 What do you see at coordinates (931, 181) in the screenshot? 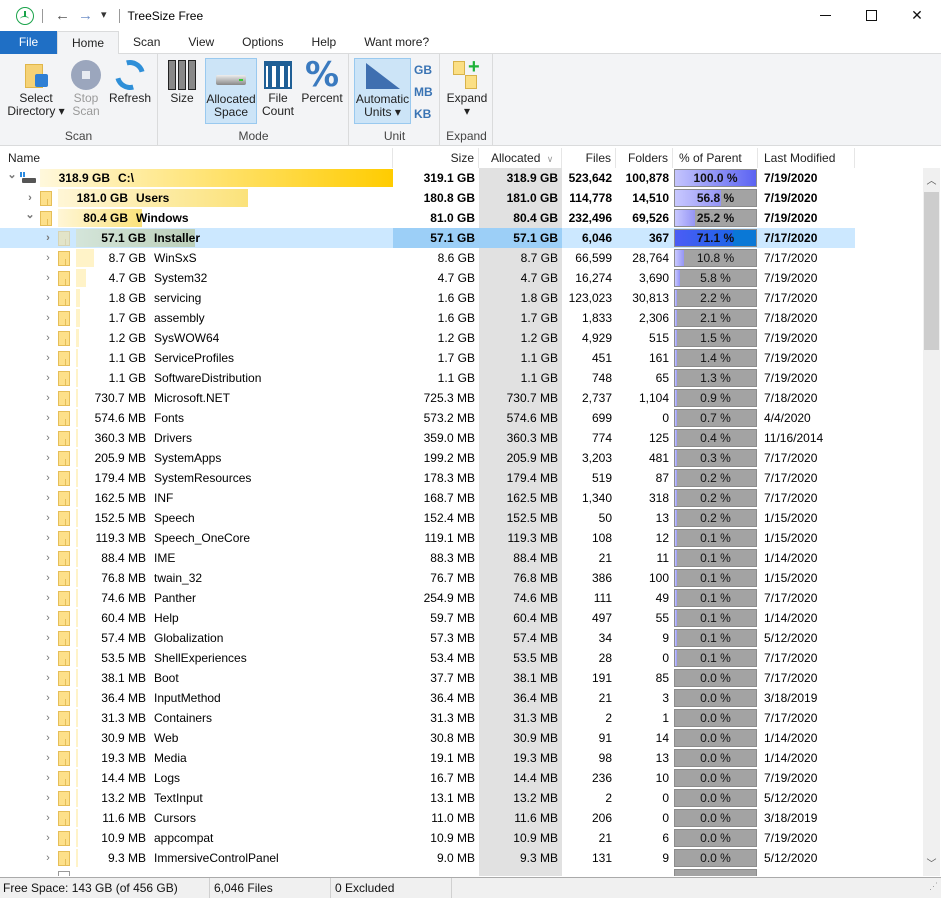
I see `scroll-up-icon: ︿` at bounding box center [931, 181].